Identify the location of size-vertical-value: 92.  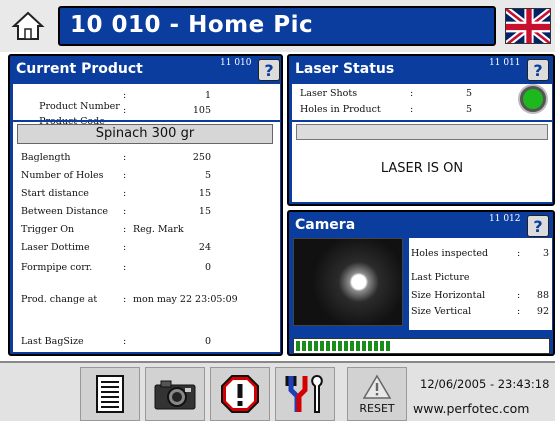
(542, 311).